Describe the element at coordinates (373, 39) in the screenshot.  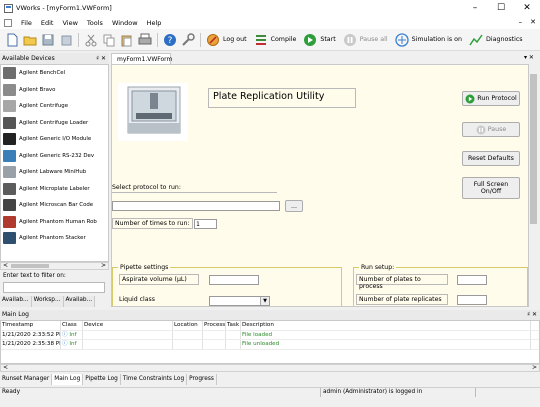
I see `pause-all-button: Pause all` at that location.